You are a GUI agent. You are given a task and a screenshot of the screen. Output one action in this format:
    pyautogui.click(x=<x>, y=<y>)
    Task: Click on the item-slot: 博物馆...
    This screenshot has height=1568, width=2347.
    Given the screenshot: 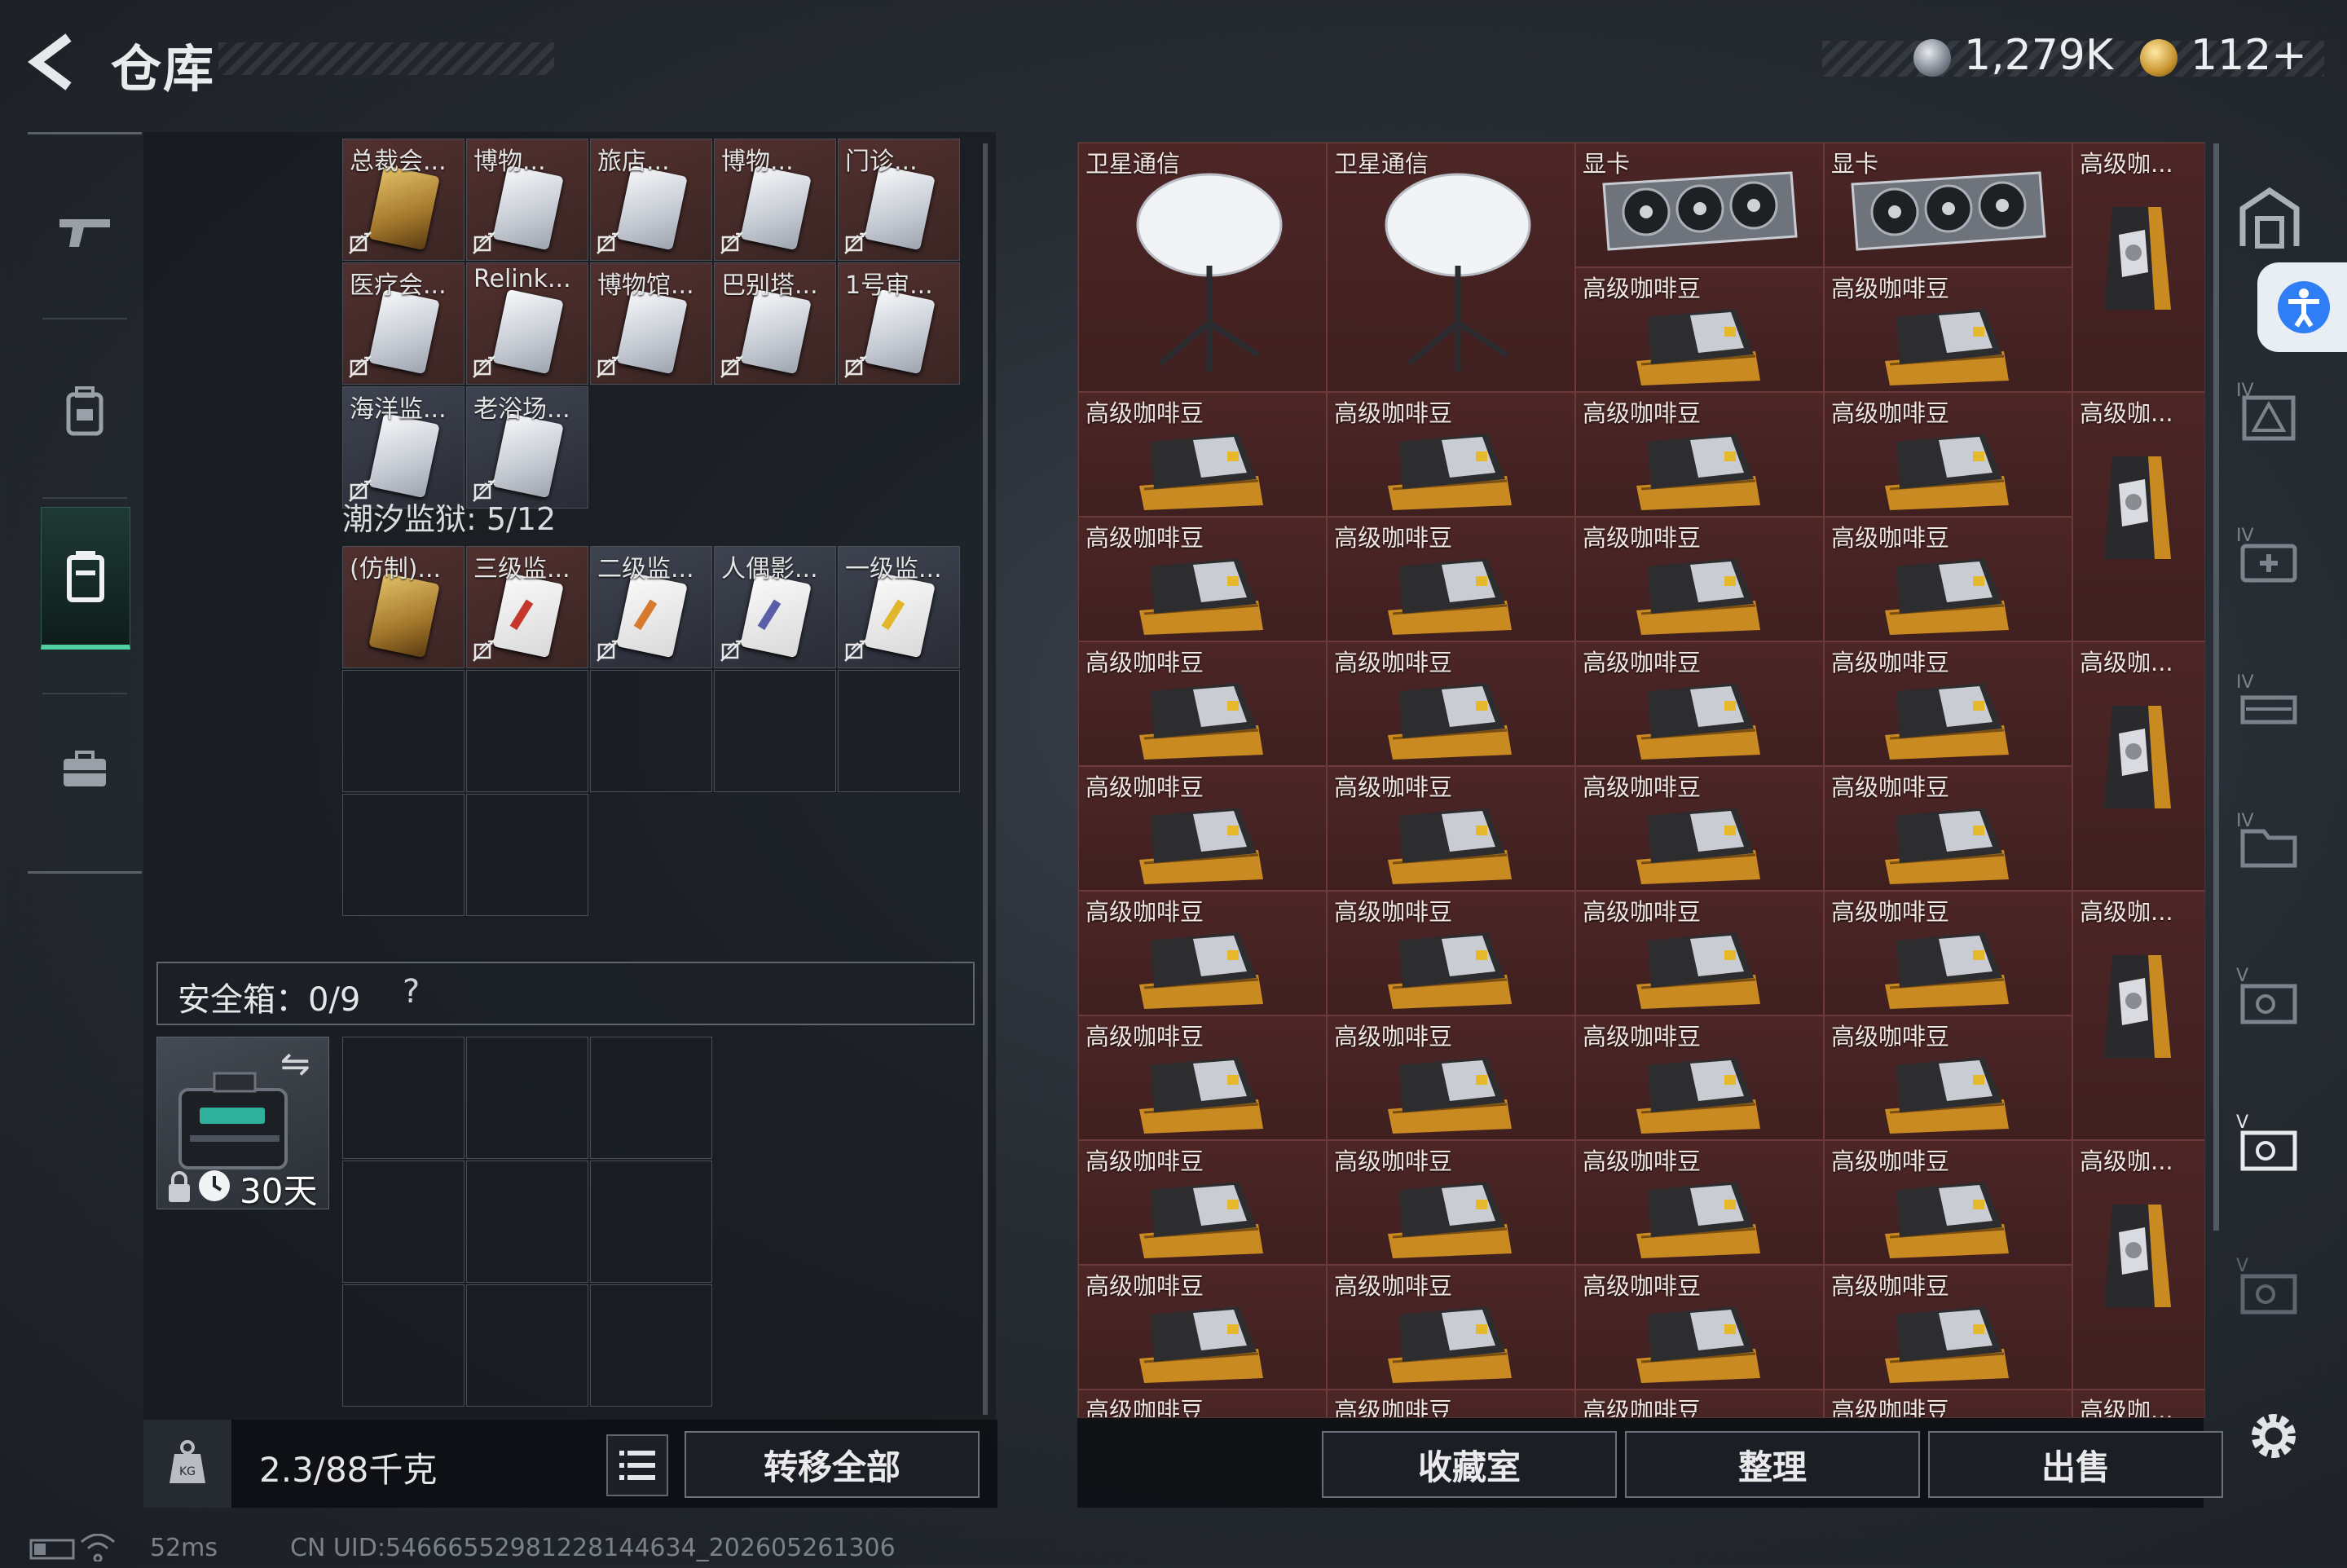 What is the action you would take?
    pyautogui.click(x=651, y=323)
    